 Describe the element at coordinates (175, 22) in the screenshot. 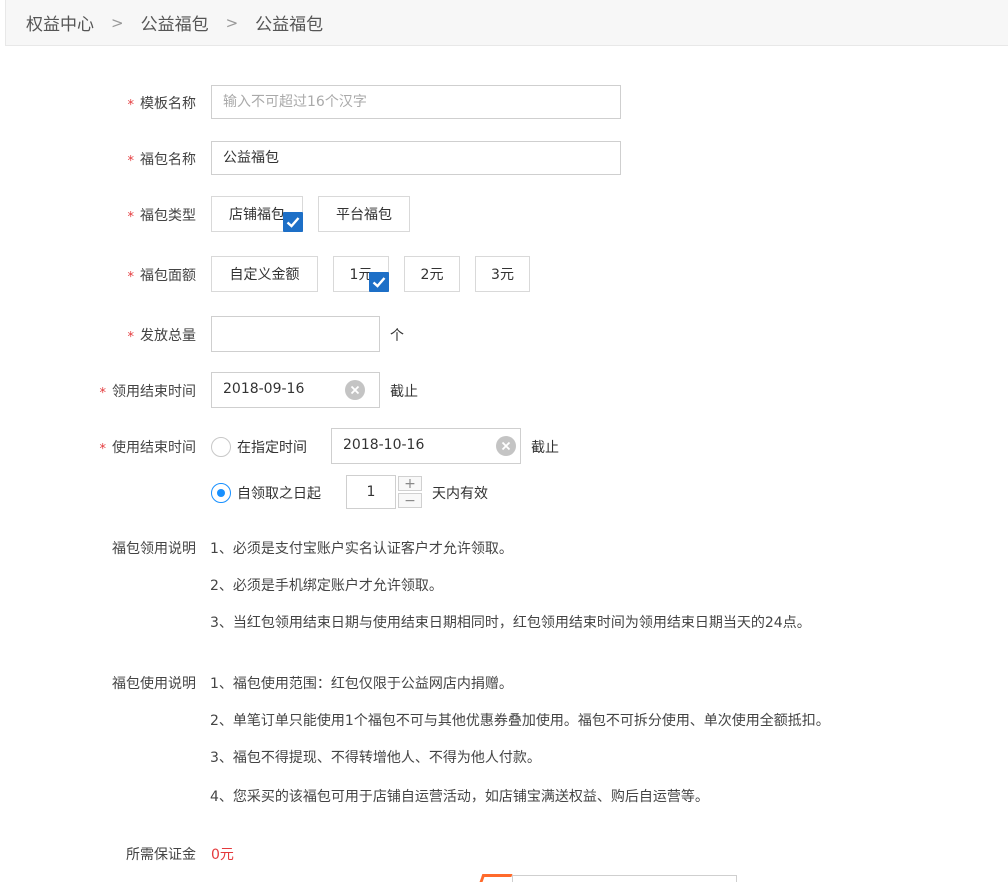

I see `breadcrumb-item-charity-bag: 公益福包` at that location.